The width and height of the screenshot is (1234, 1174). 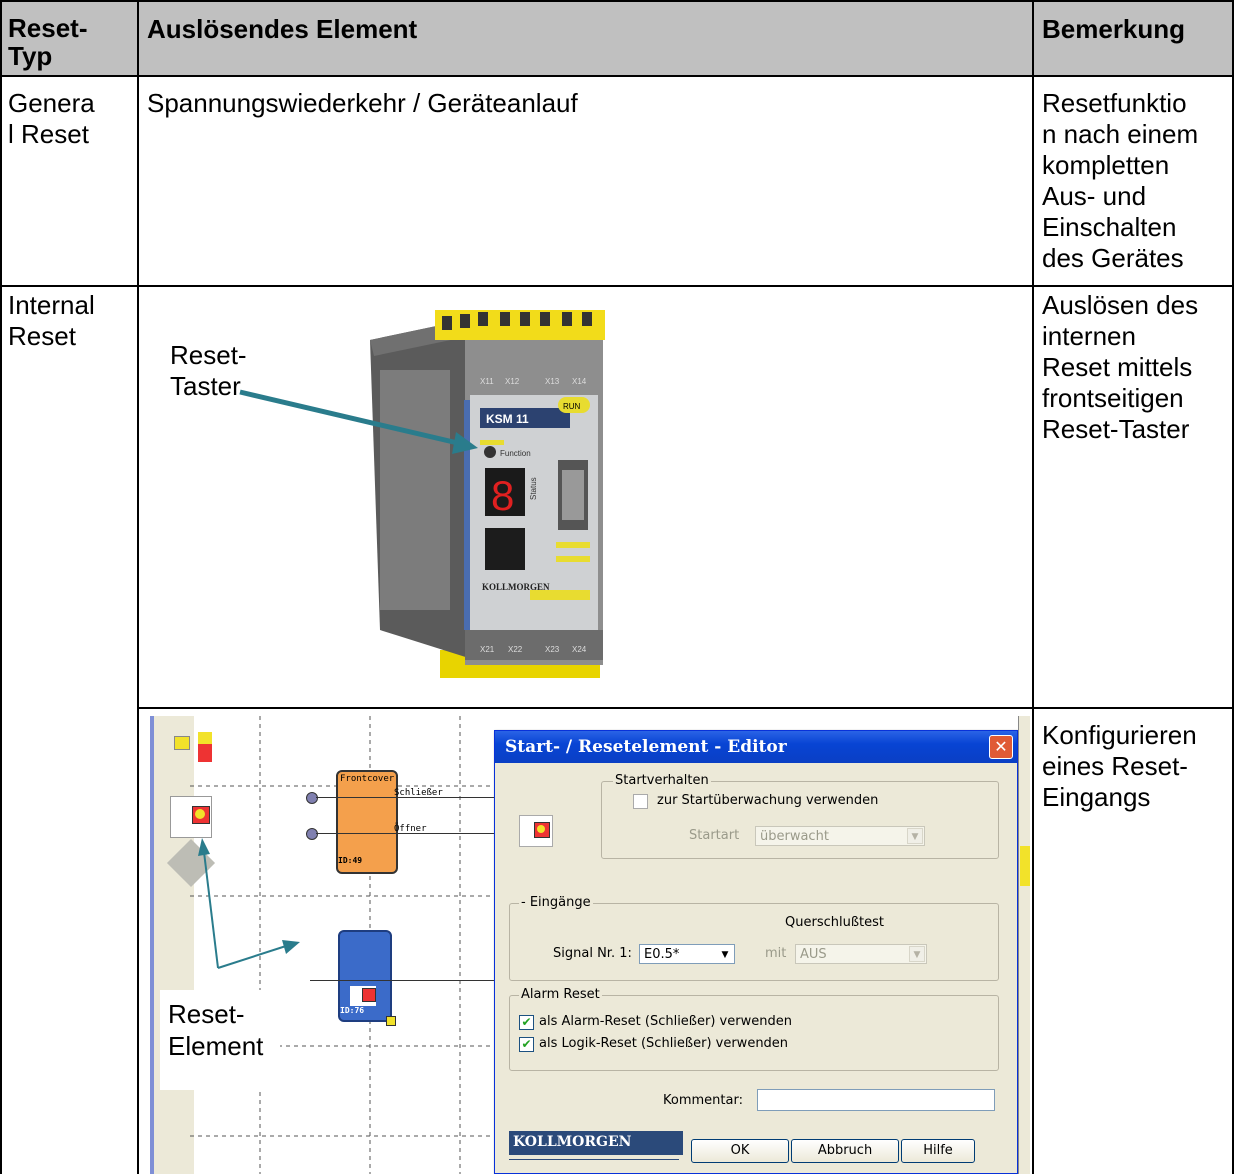 What do you see at coordinates (515, 649) in the screenshot?
I see `device-terminal-x22: X22` at bounding box center [515, 649].